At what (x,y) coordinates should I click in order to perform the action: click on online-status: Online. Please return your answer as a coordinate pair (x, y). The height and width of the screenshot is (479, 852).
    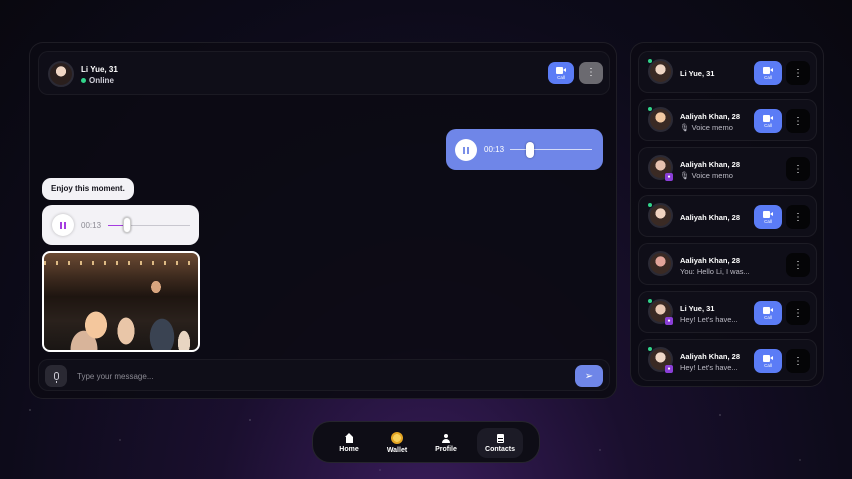
    Looking at the image, I should click on (97, 80).